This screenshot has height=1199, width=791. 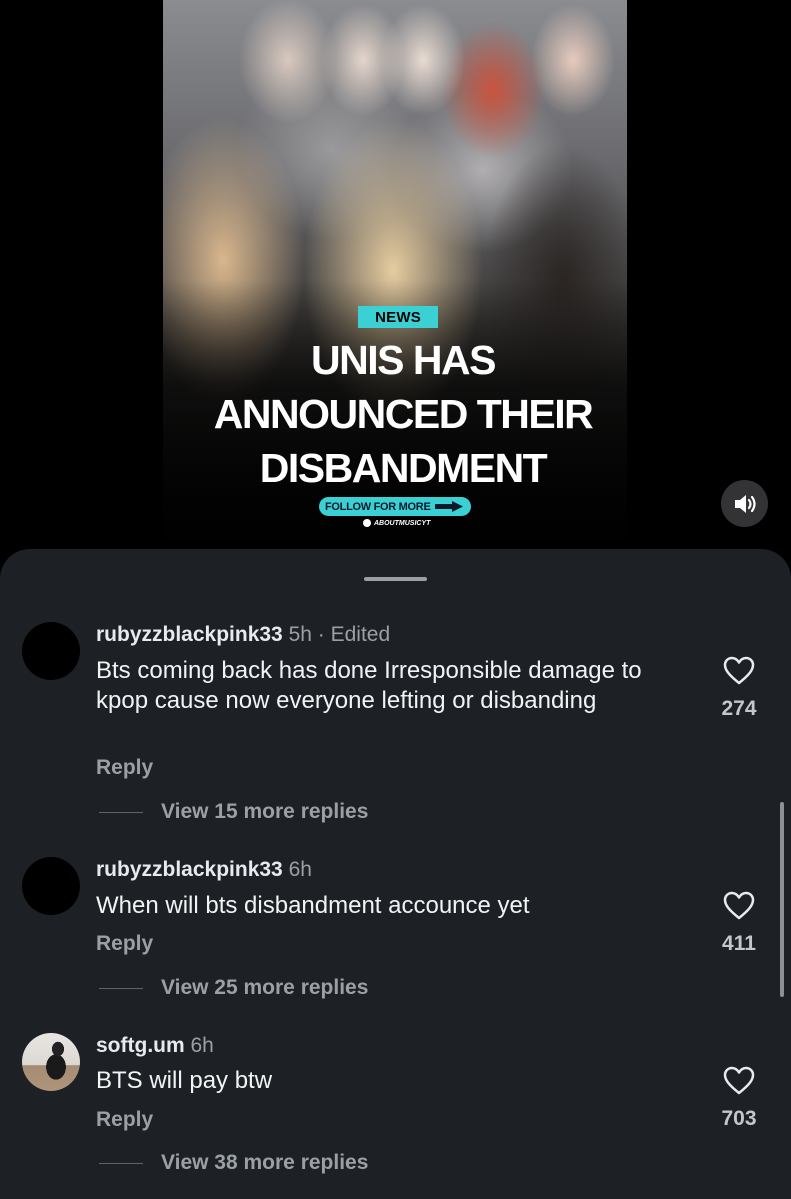 What do you see at coordinates (184, 1080) in the screenshot?
I see `comment-text: BTS will pay btw` at bounding box center [184, 1080].